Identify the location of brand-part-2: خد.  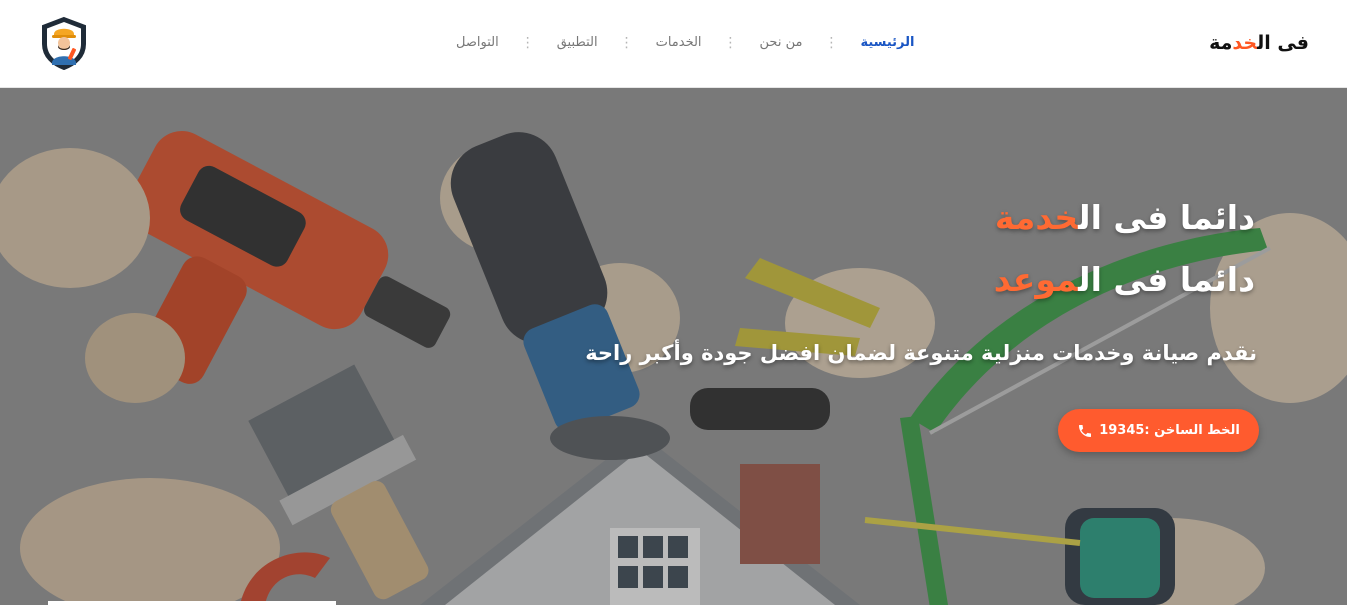
(1245, 43).